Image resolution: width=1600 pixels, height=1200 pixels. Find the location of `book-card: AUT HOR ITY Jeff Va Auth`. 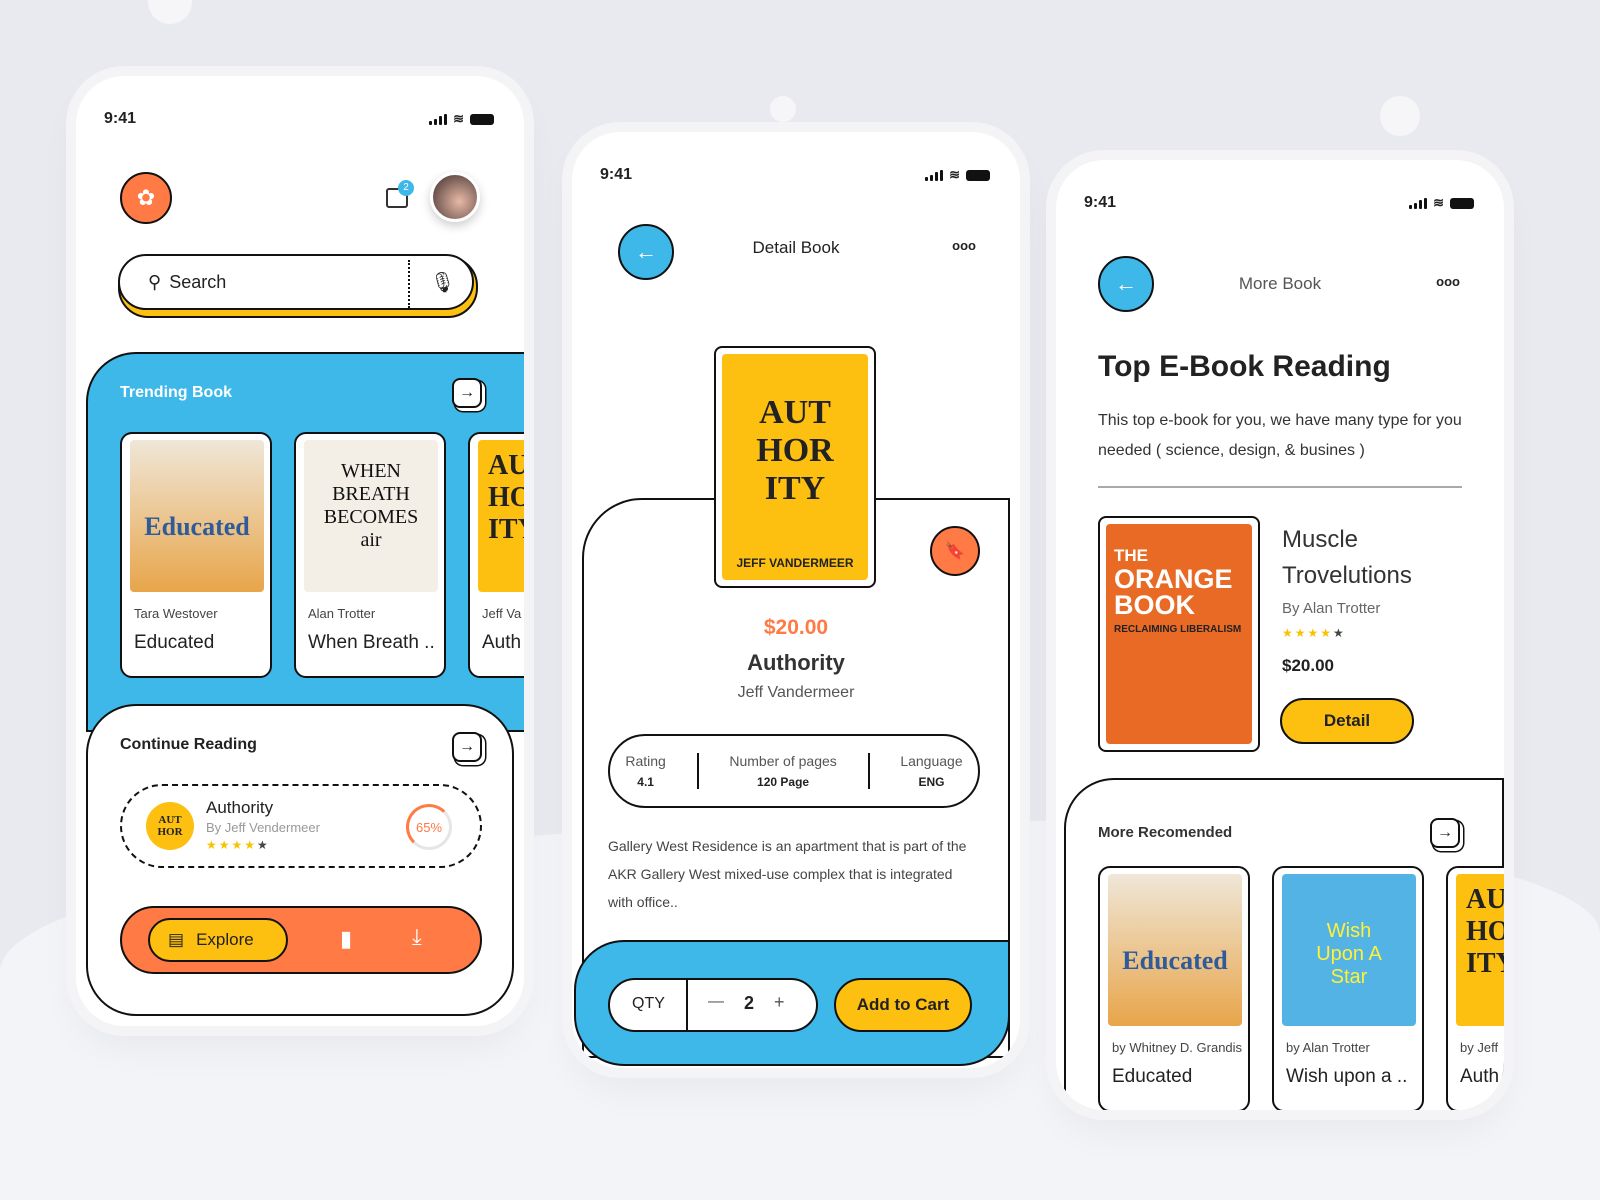

book-card: AUT HOR ITY Jeff Va Auth is located at coordinates (496, 555).